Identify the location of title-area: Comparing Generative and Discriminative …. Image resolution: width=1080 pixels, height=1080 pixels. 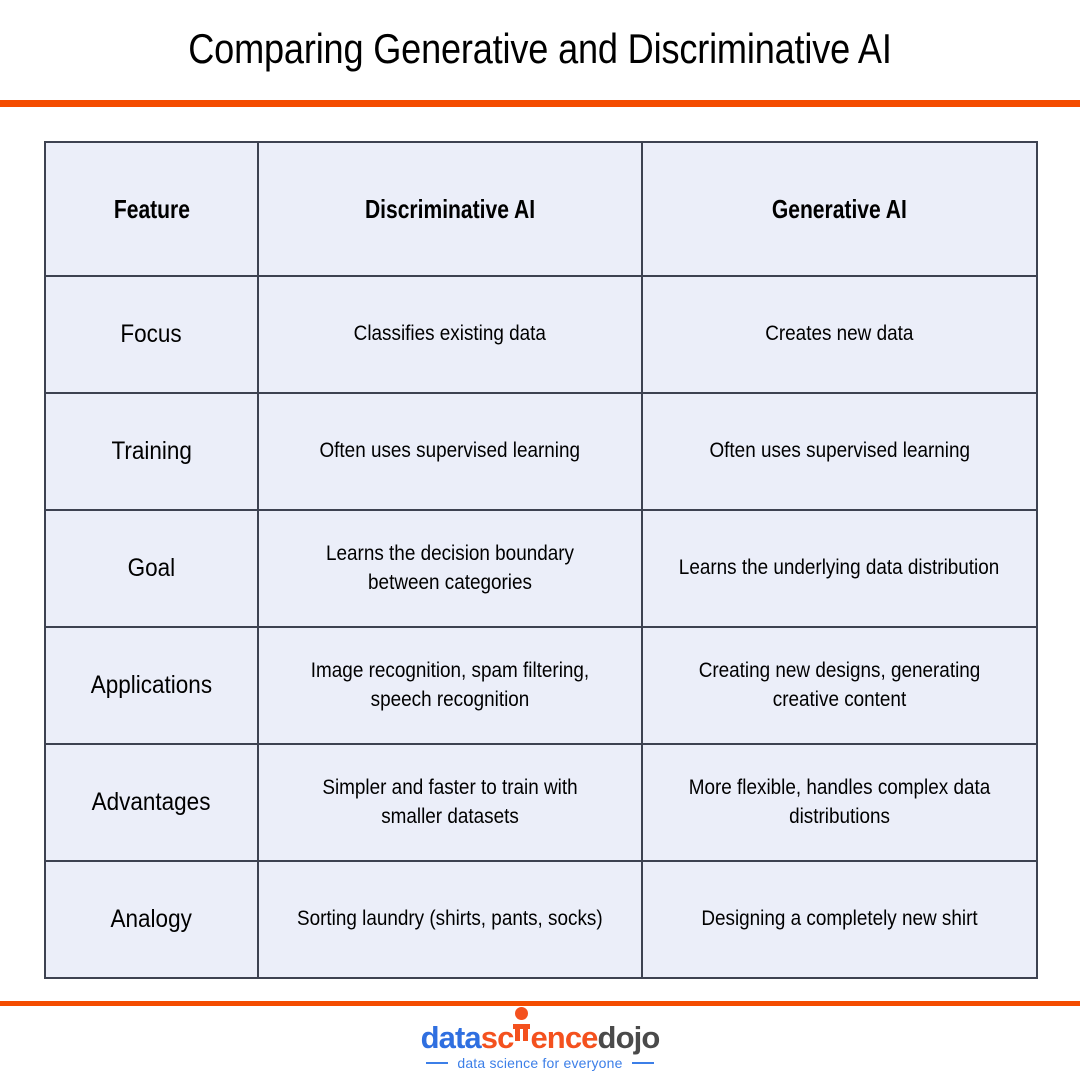
(540, 49).